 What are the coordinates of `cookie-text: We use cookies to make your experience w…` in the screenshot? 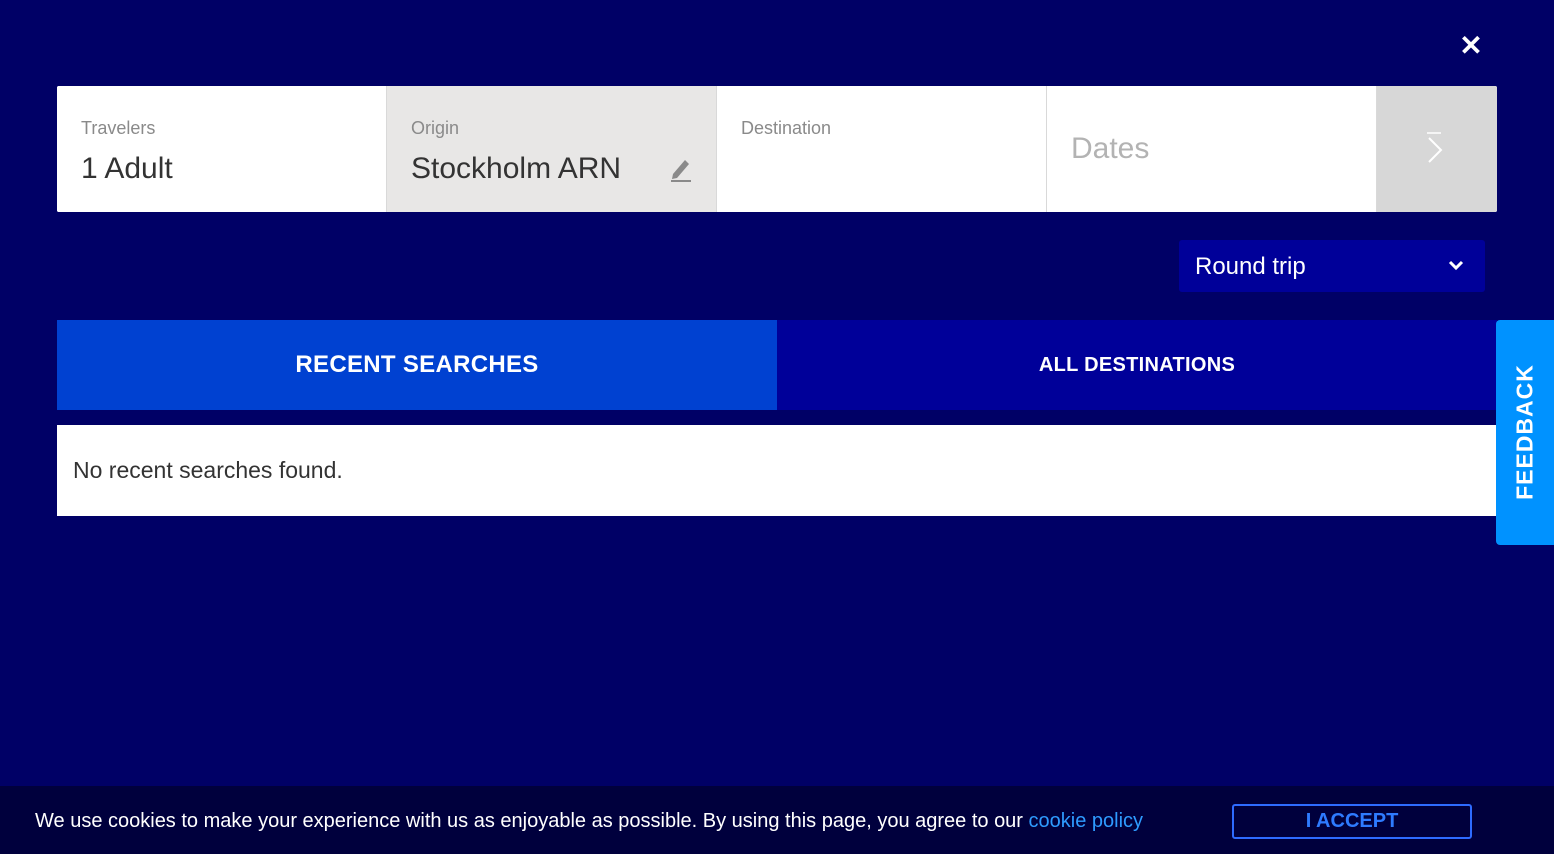 It's located at (532, 821).